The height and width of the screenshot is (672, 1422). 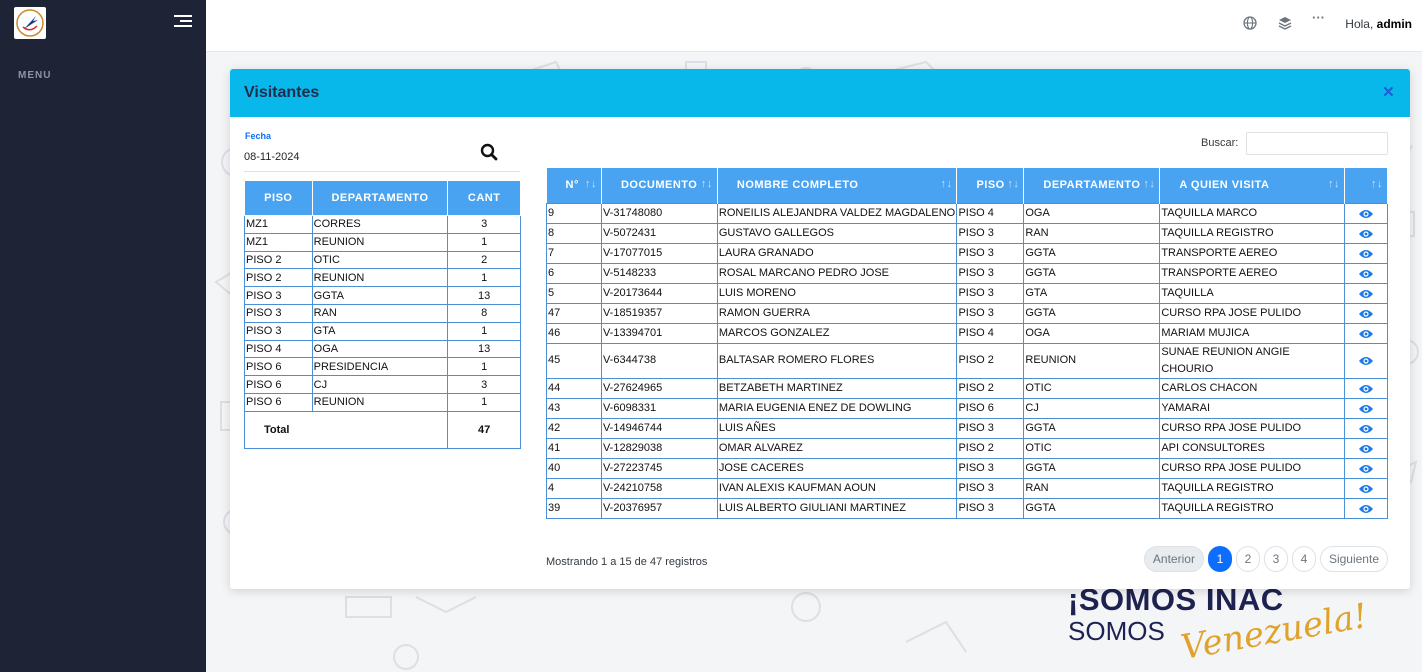 What do you see at coordinates (380, 331) in the screenshot?
I see `summary-cell-departamento: GTA` at bounding box center [380, 331].